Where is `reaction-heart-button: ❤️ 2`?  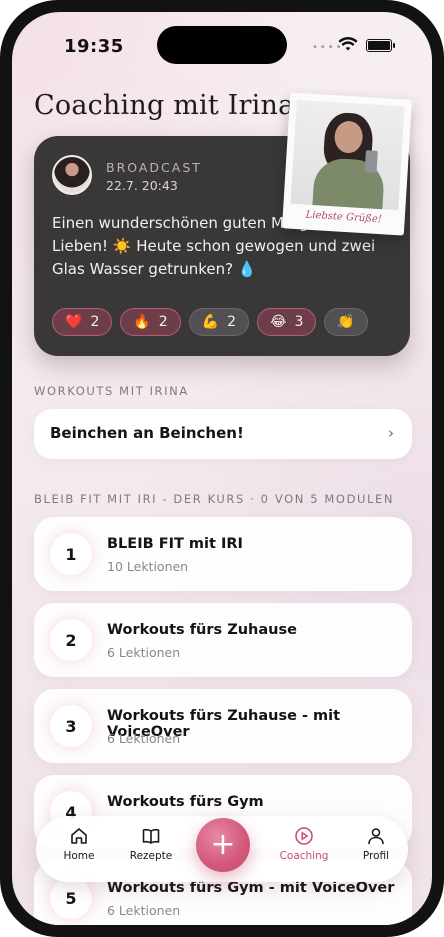
reaction-heart-button: ❤️ 2 is located at coordinates (82, 322).